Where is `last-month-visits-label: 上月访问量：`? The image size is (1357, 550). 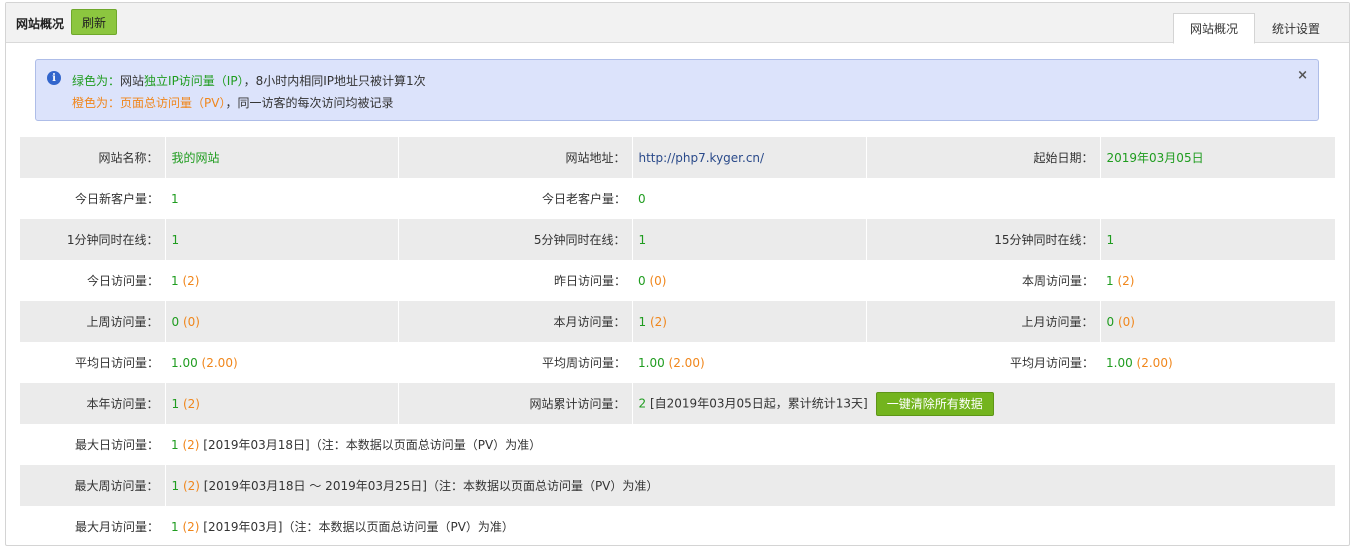 last-month-visits-label: 上月访问量： is located at coordinates (982, 321).